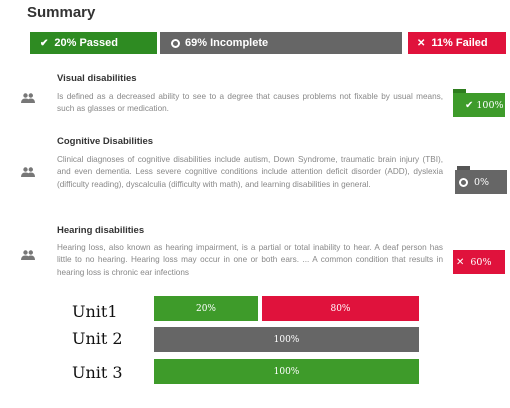  I want to click on summary-passed: ✔ 20% Passed, so click(93, 43).